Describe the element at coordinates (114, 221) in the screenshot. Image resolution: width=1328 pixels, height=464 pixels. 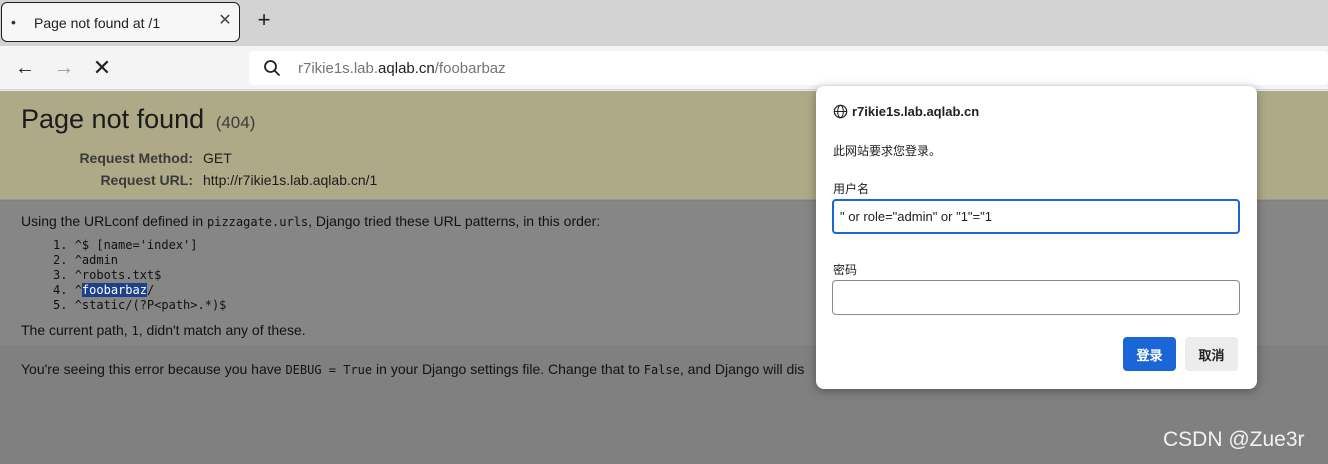
I see `urlconf-text-1: Using the URLconf defined in` at that location.